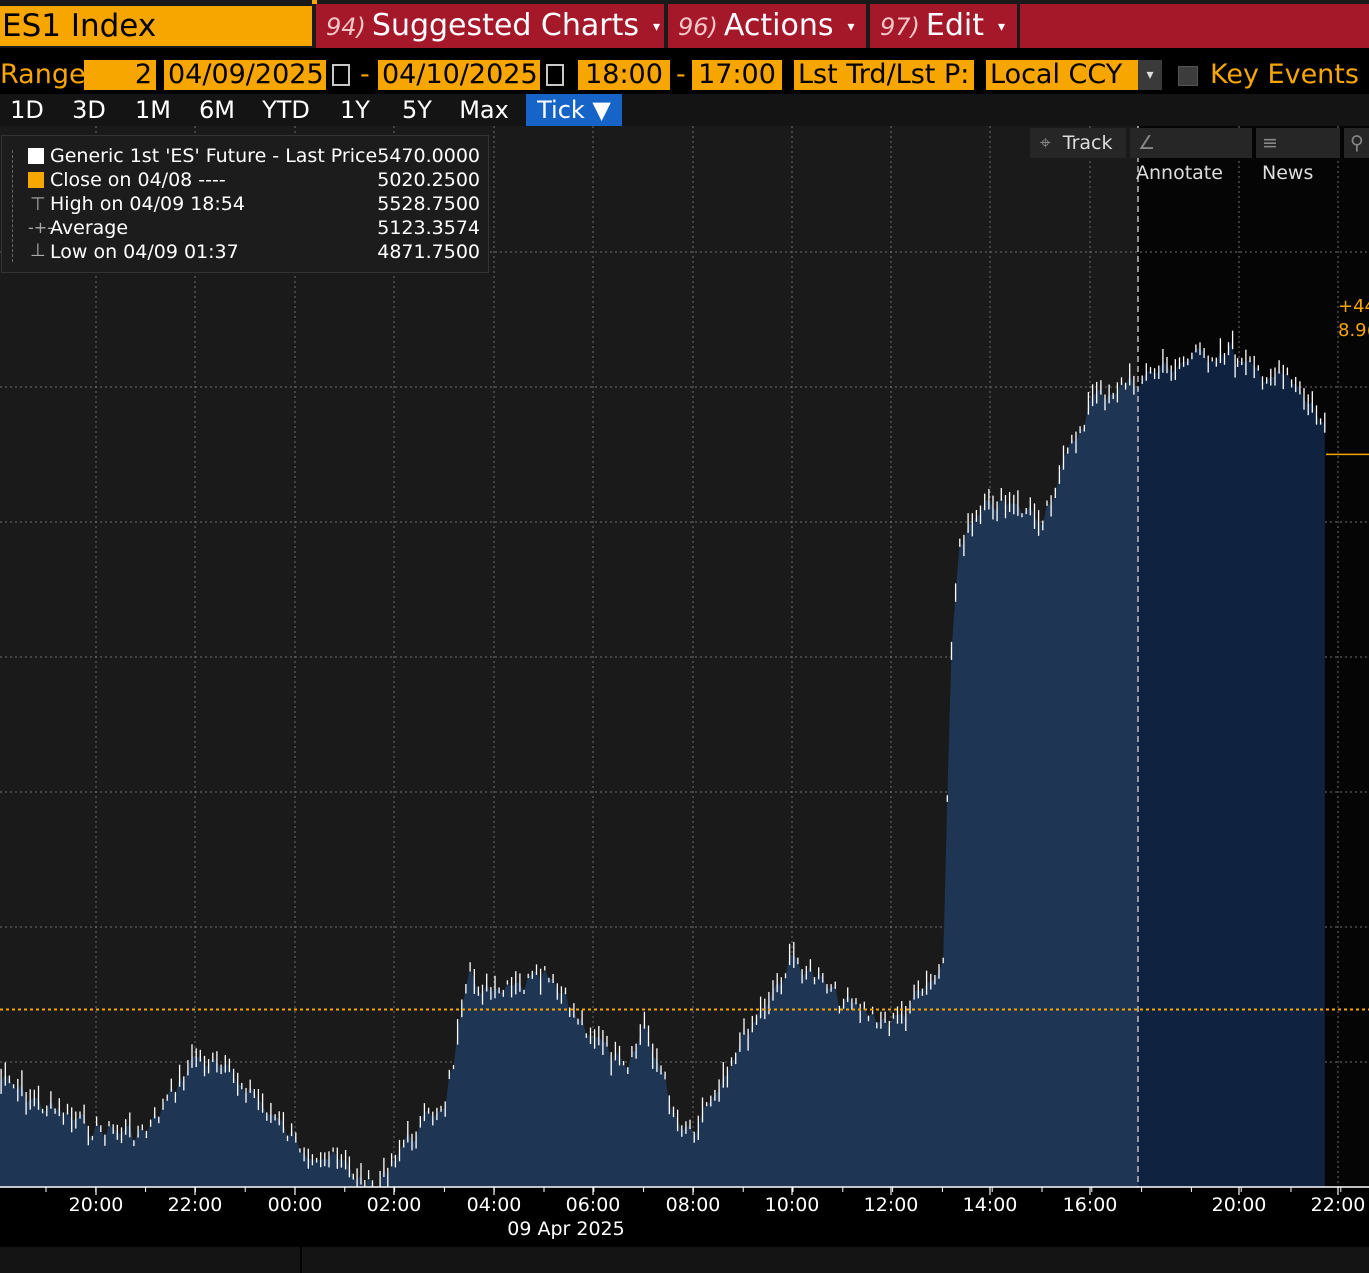 The height and width of the screenshot is (1273, 1369). Describe the element at coordinates (1194, 26) in the screenshot. I see `menu-bar-fill` at that location.